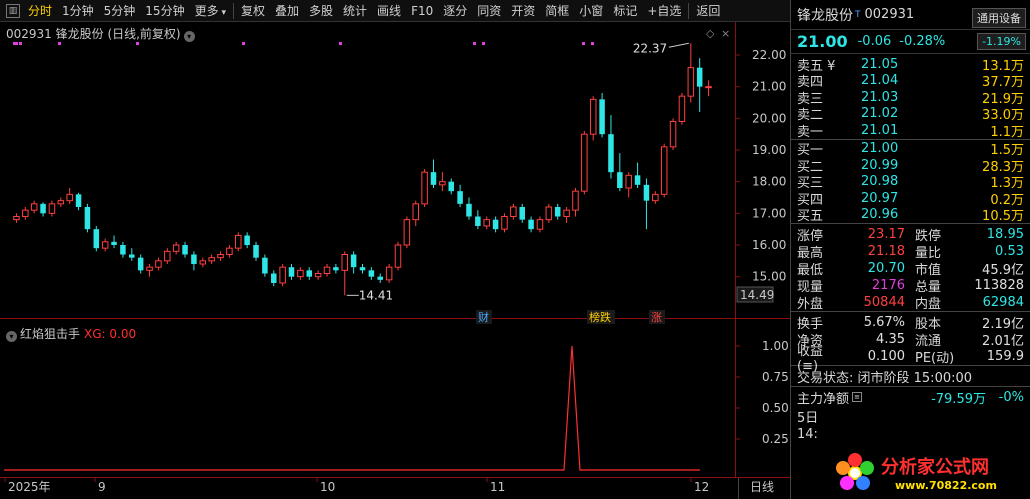 Image resolution: width=1030 pixels, height=499 pixels. What do you see at coordinates (1003, 341) in the screenshot?
I see `stat-value: 2.01亿` at bounding box center [1003, 341].